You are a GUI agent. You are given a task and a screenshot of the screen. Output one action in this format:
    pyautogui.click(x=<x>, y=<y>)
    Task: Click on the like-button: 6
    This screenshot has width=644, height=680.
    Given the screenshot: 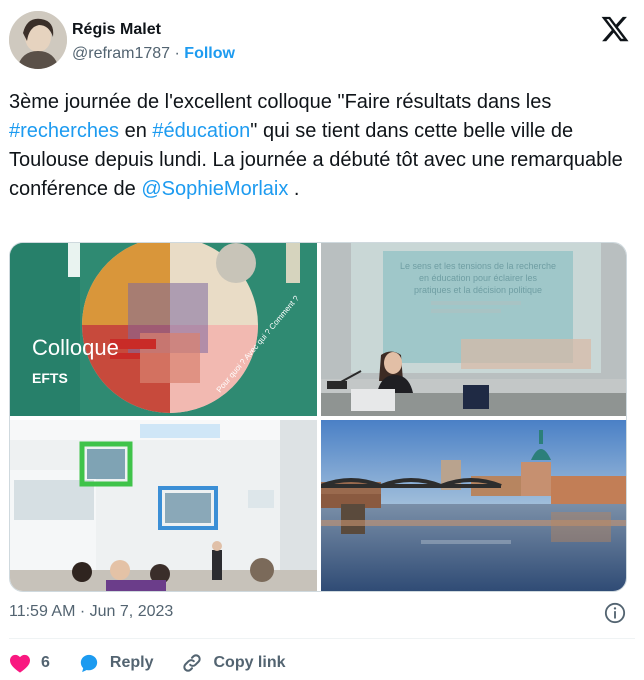 What is the action you would take?
    pyautogui.click(x=29, y=663)
    